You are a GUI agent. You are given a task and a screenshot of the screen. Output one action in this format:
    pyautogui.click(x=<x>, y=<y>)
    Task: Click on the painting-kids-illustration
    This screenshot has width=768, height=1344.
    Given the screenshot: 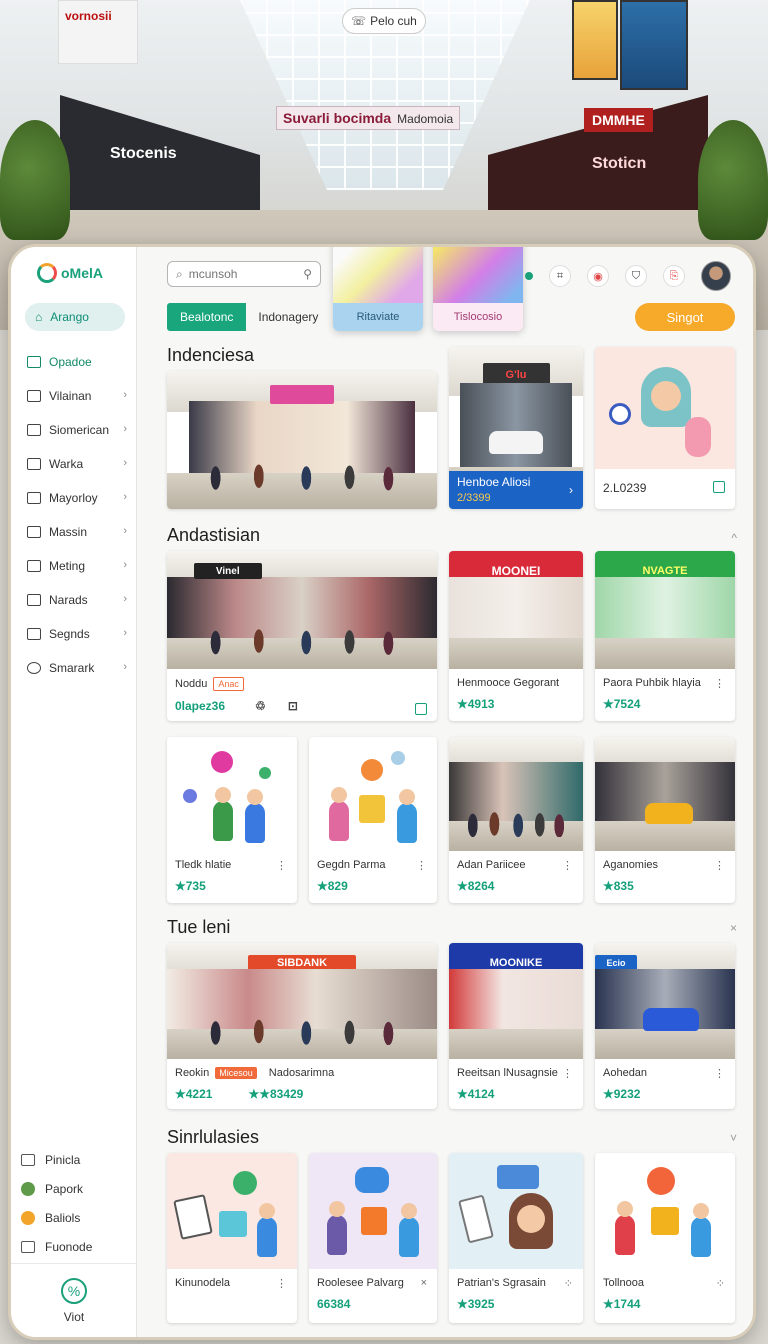 What is the action you would take?
    pyautogui.click(x=373, y=1211)
    